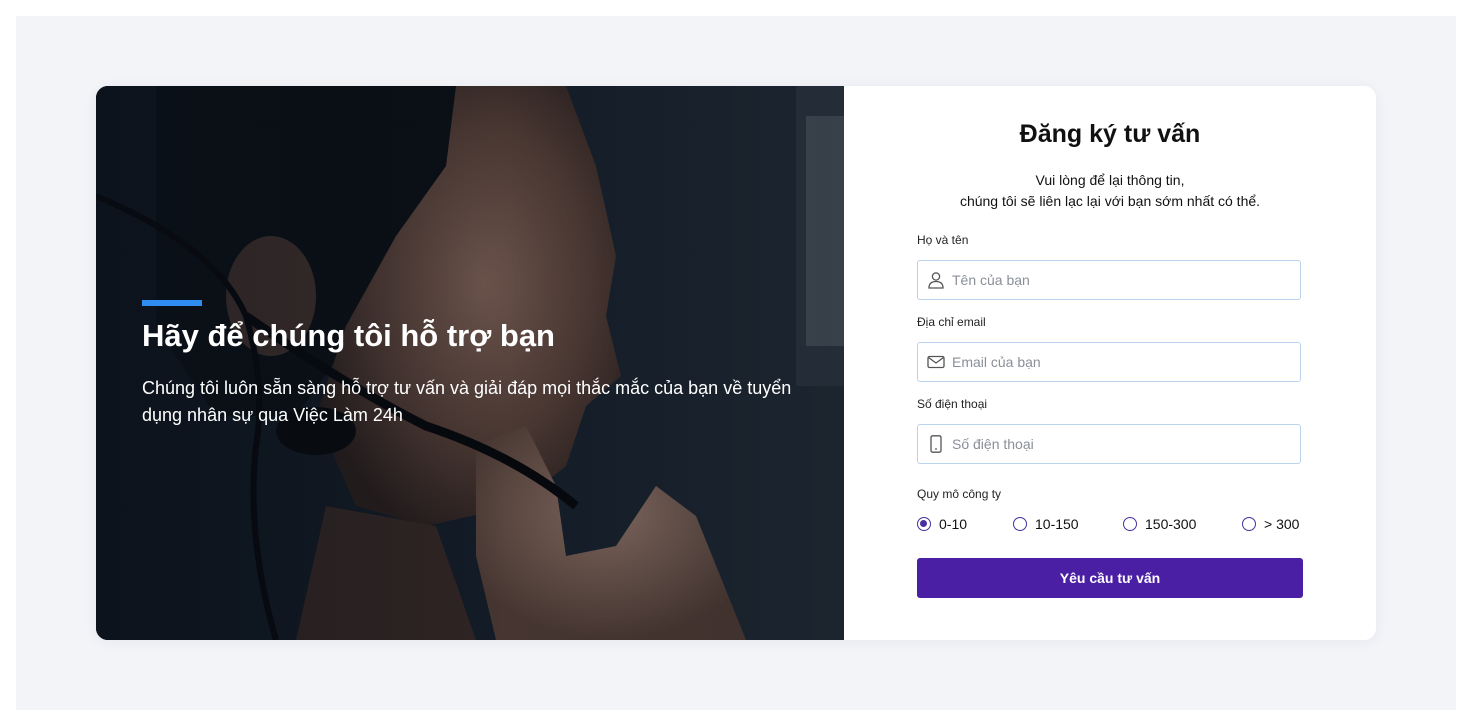 The image size is (1468, 722). Describe the element at coordinates (959, 494) in the screenshot. I see `company-size-label: Quy mô công ty` at that location.